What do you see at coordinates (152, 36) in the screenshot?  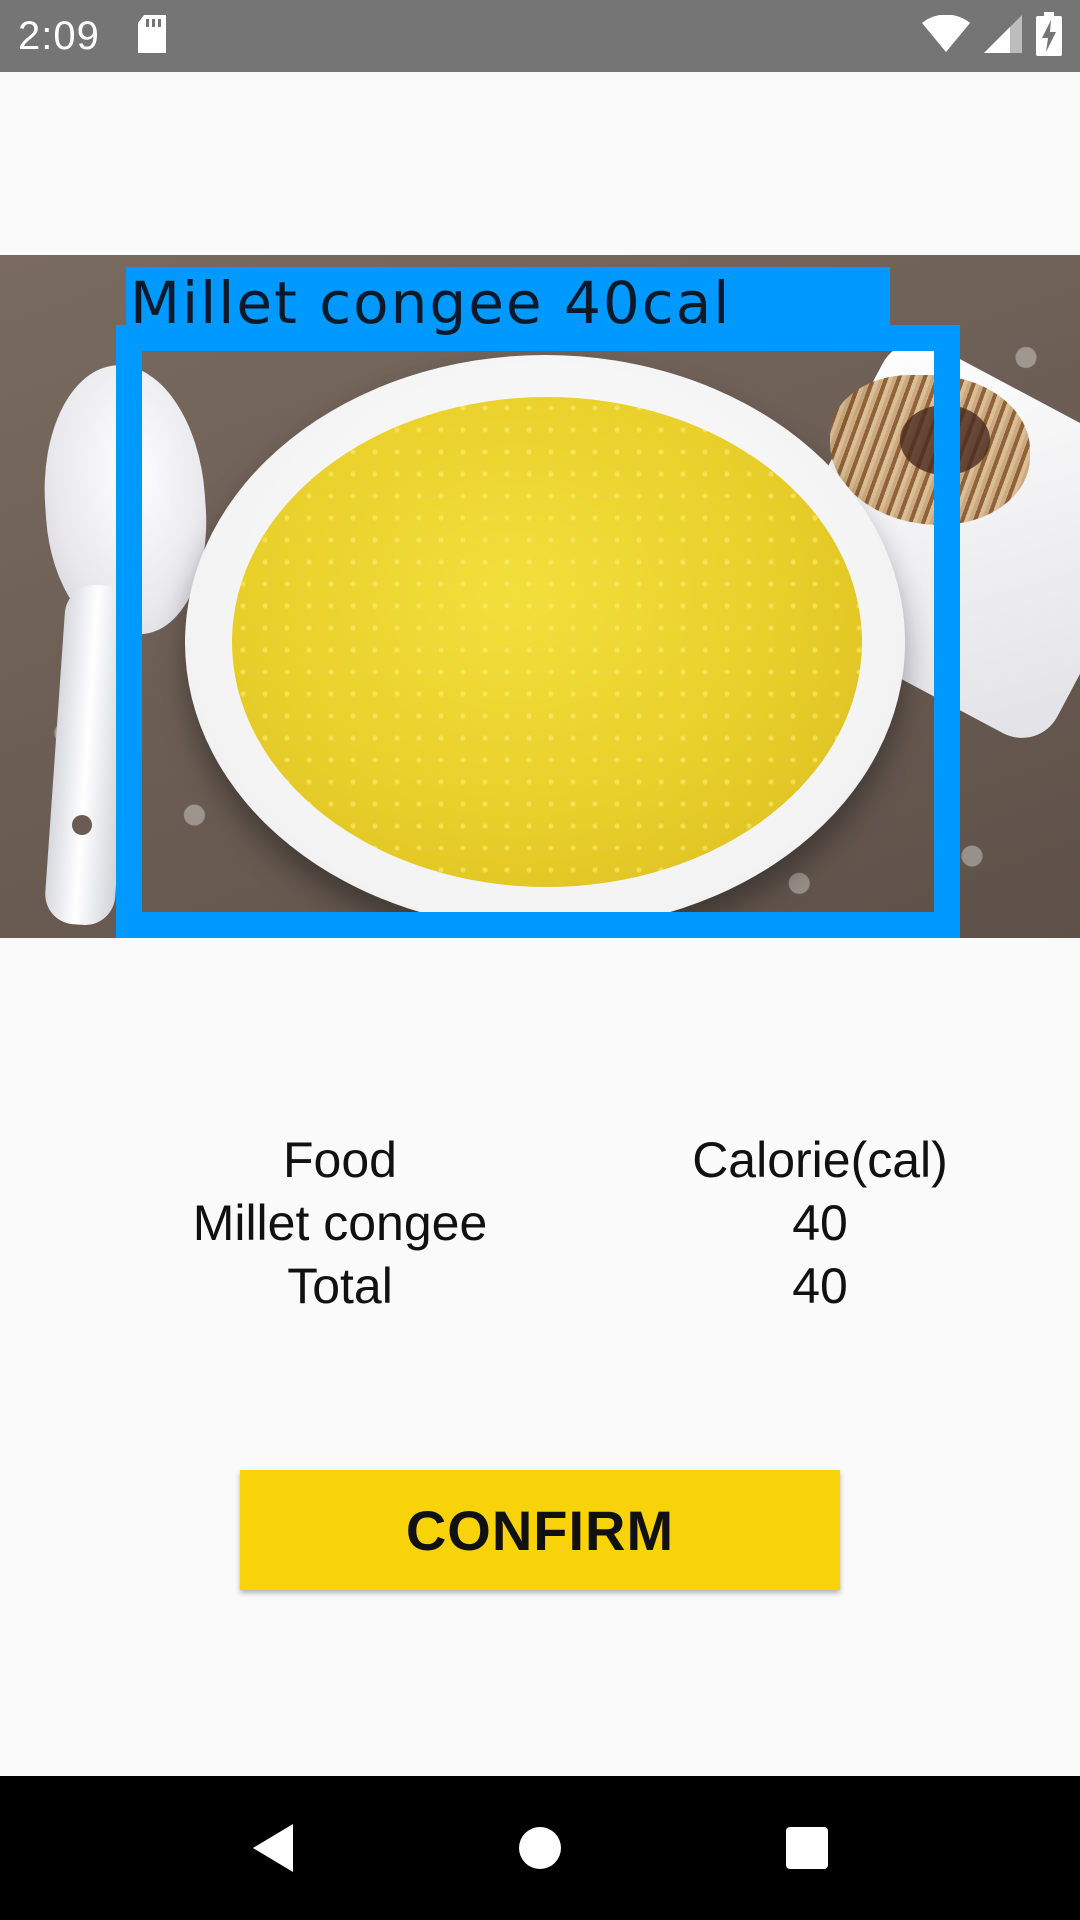 I see `sd-card-icon` at bounding box center [152, 36].